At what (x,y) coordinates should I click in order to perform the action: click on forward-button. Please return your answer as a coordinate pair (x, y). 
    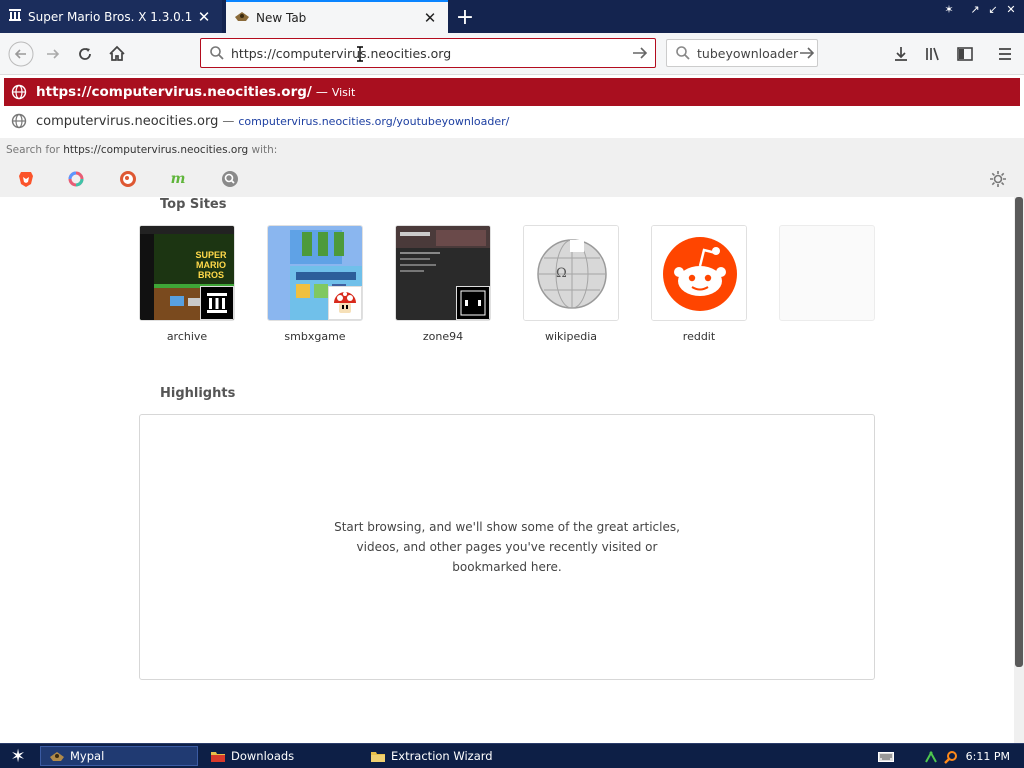
    Looking at the image, I should click on (53, 54).